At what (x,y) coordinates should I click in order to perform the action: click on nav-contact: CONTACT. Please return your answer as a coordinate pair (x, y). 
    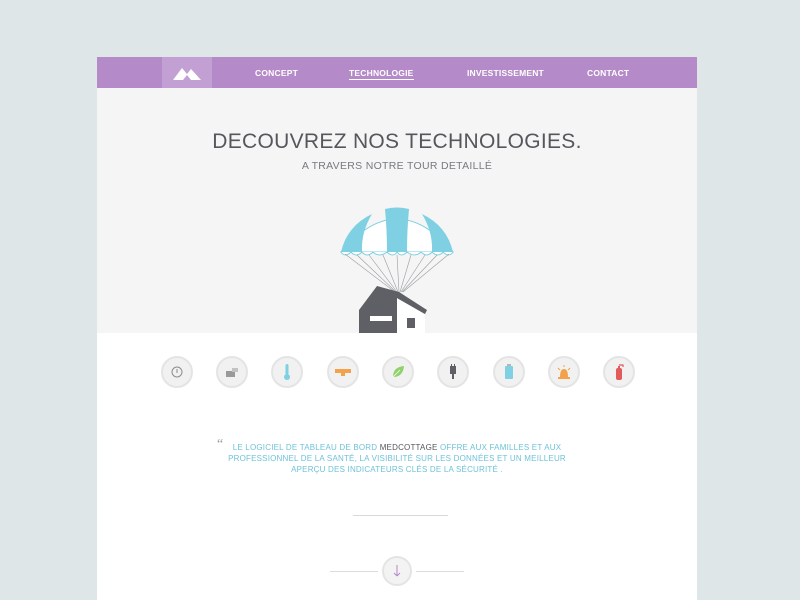
    Looking at the image, I should click on (608, 72).